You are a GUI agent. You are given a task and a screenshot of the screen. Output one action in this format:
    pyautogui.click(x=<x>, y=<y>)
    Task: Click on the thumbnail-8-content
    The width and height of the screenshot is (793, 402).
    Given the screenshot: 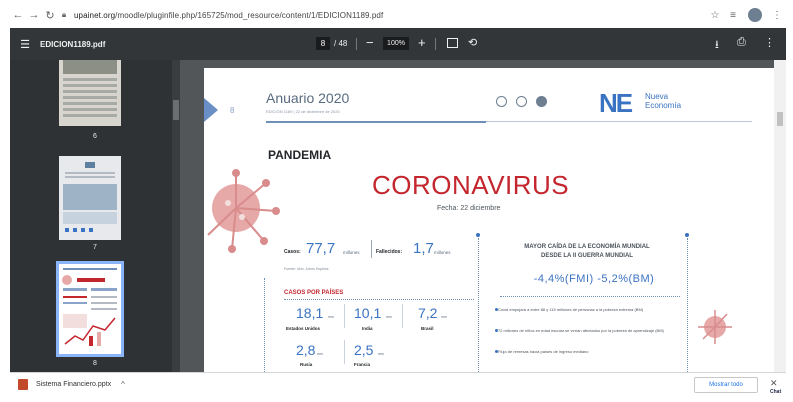 What is the action you would take?
    pyautogui.click(x=89, y=307)
    